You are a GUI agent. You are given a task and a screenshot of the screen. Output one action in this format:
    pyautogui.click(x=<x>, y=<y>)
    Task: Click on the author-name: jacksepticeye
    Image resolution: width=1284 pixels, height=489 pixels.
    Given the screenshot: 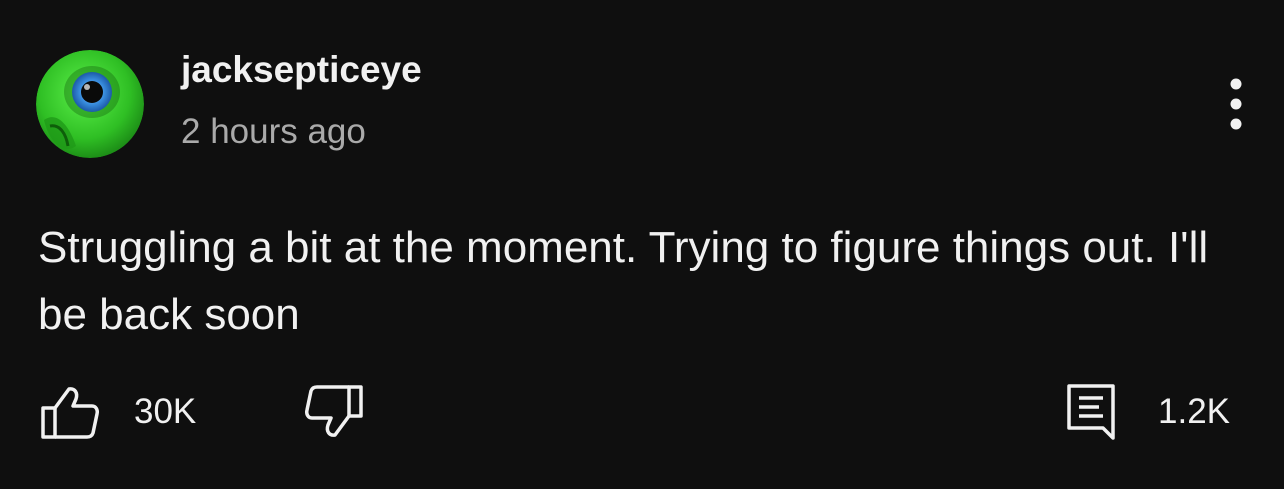 What is the action you would take?
    pyautogui.click(x=301, y=70)
    